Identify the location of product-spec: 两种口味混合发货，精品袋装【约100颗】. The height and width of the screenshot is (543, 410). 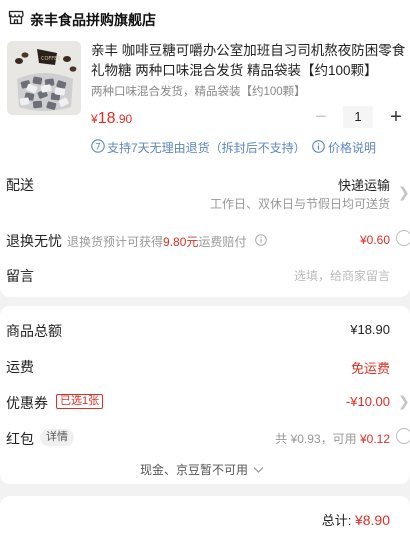
(198, 91).